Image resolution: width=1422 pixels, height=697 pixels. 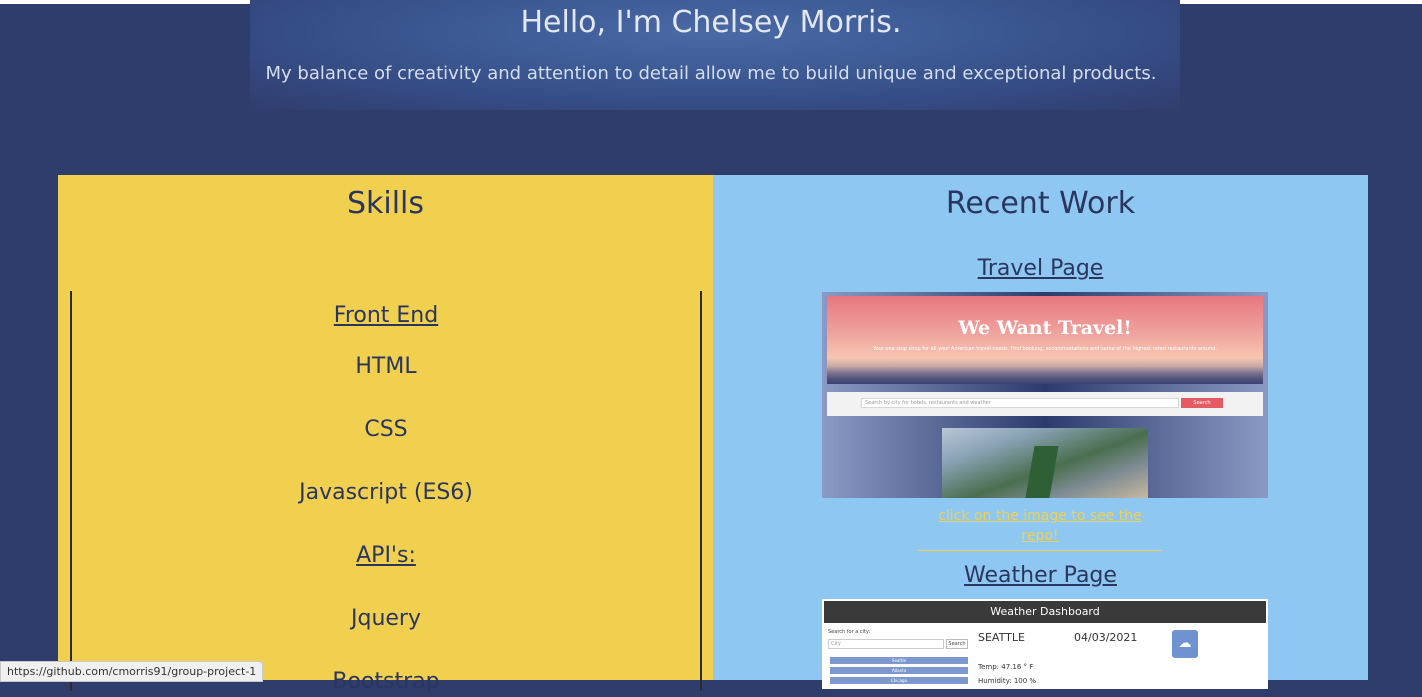 What do you see at coordinates (386, 429) in the screenshot?
I see `skill-css: CSS` at bounding box center [386, 429].